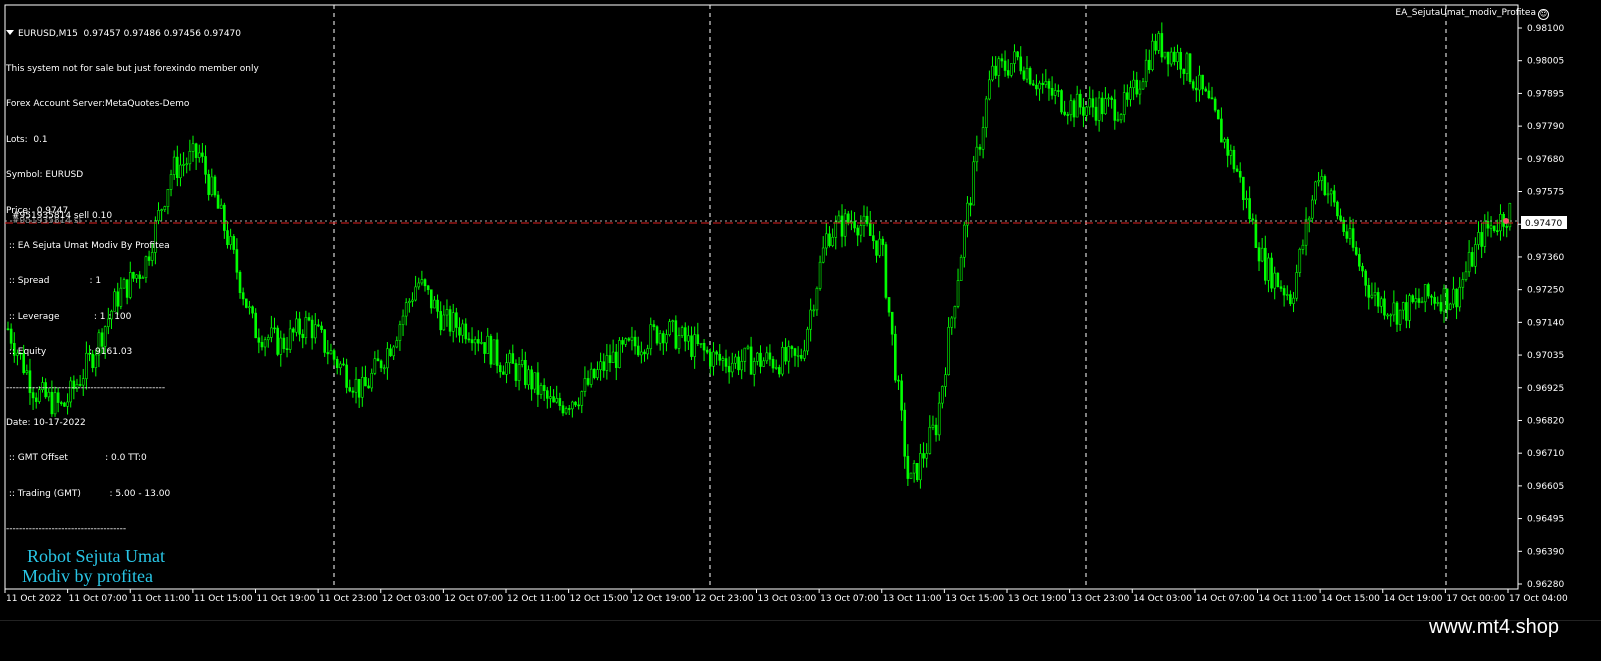 Image resolution: width=1601 pixels, height=661 pixels. What do you see at coordinates (1472, 14) in the screenshot?
I see `expert-advisor-label: EA_SejutaUmat_modiv_Profitea ☺` at bounding box center [1472, 14].